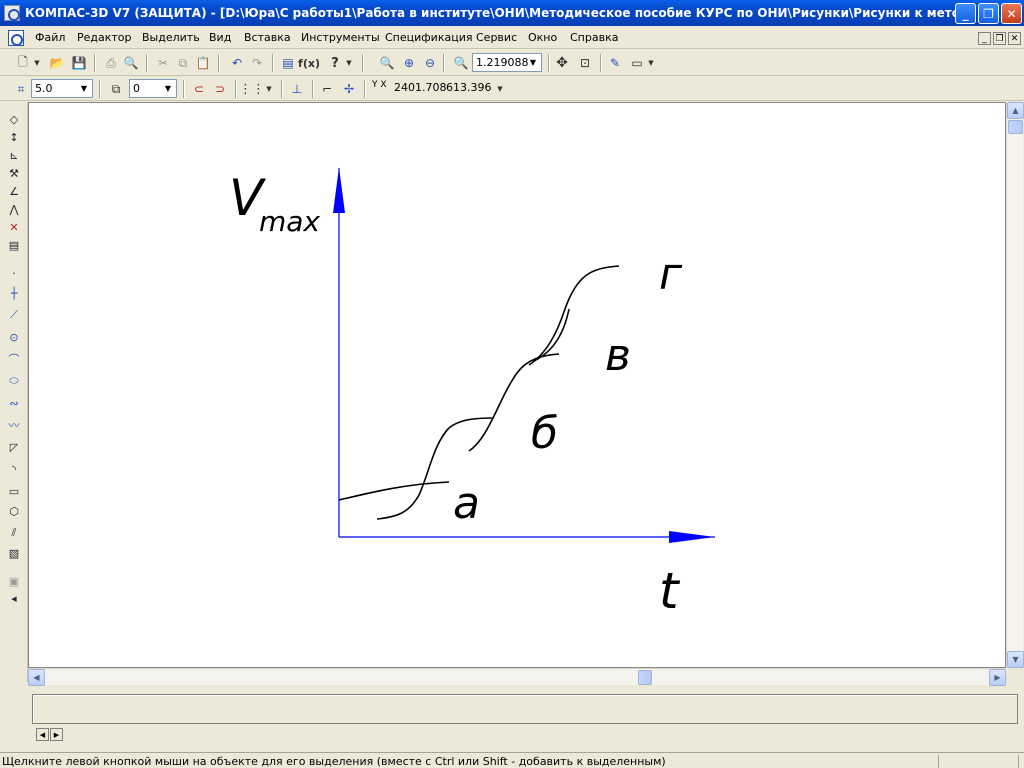 The image size is (1024, 768). Describe the element at coordinates (131, 63) in the screenshot. I see `print-preview-icon: 🔍` at that location.